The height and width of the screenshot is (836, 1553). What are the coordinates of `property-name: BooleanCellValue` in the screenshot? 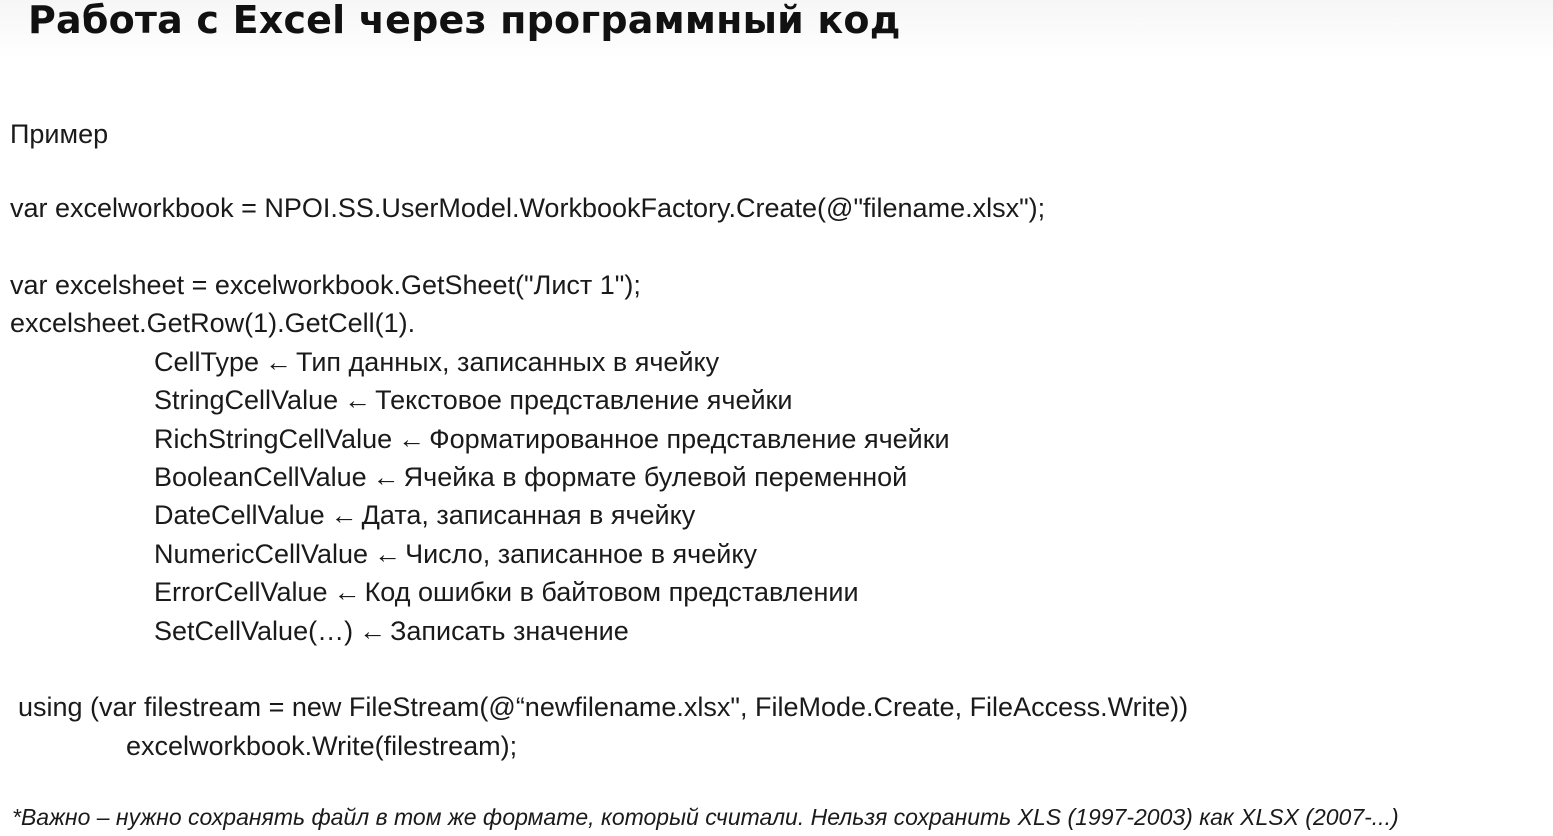 It's located at (260, 477).